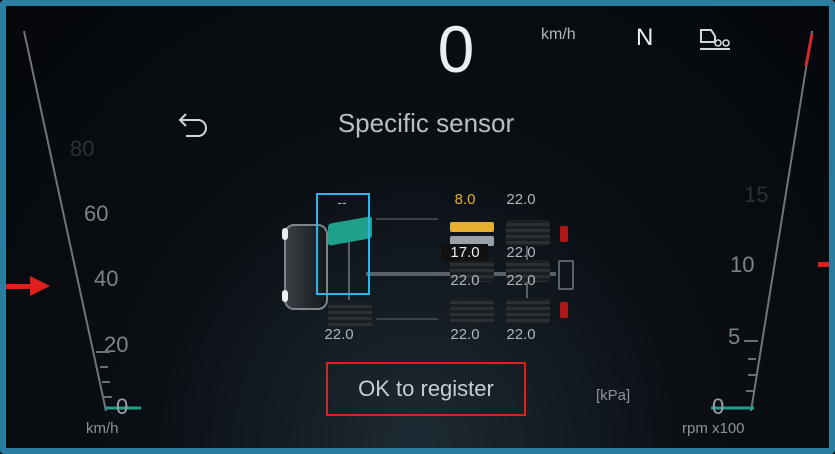 The image size is (835, 454). Describe the element at coordinates (734, 336) in the screenshot. I see `rpm-scale-label: 5` at that location.